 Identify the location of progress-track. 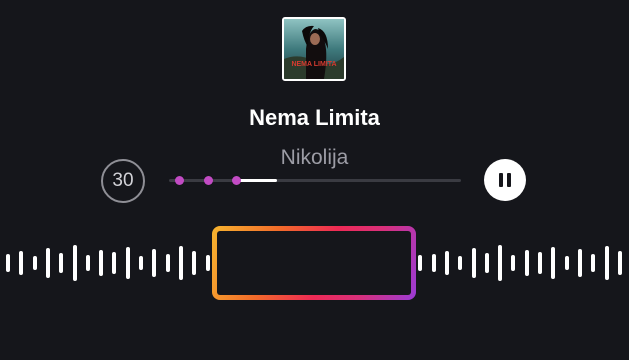
(315, 180).